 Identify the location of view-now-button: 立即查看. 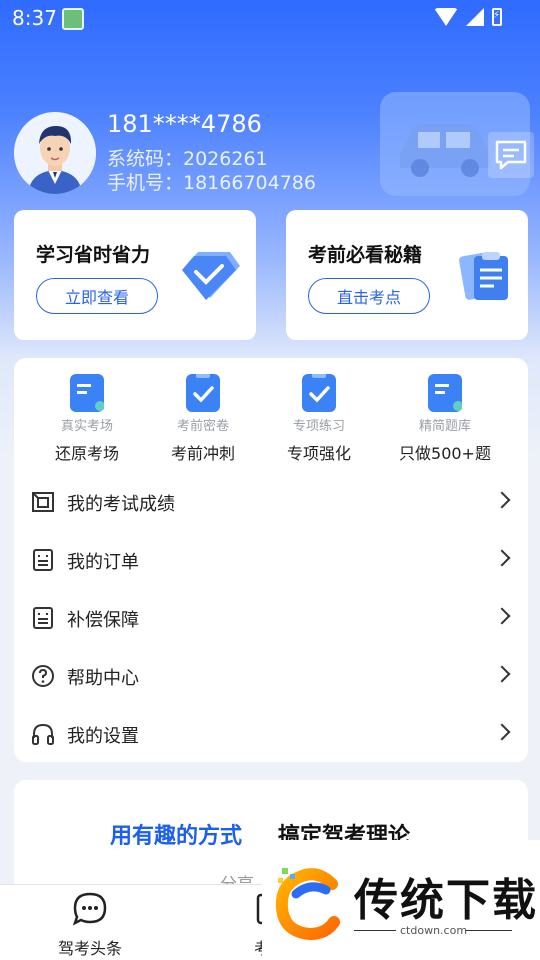
(97, 296).